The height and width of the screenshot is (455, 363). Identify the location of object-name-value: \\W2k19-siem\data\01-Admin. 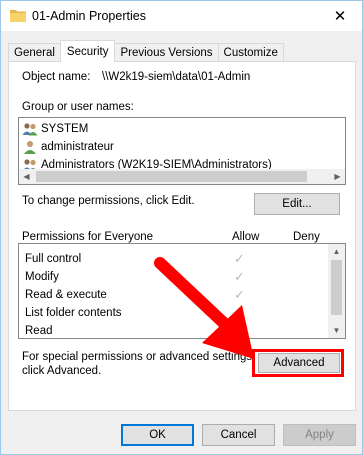
(176, 77).